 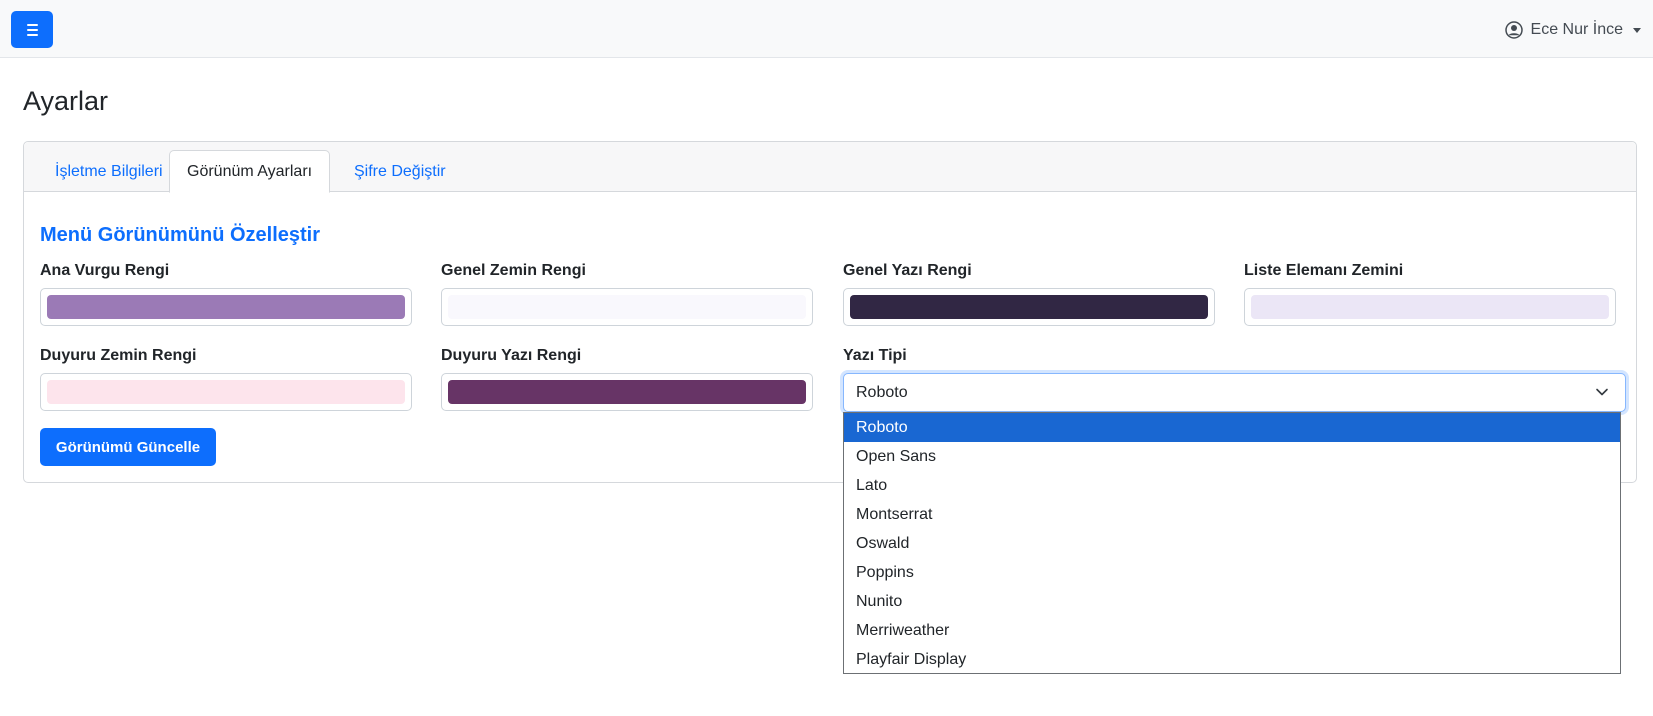 What do you see at coordinates (1602, 392) in the screenshot?
I see `chevron-down-icon` at bounding box center [1602, 392].